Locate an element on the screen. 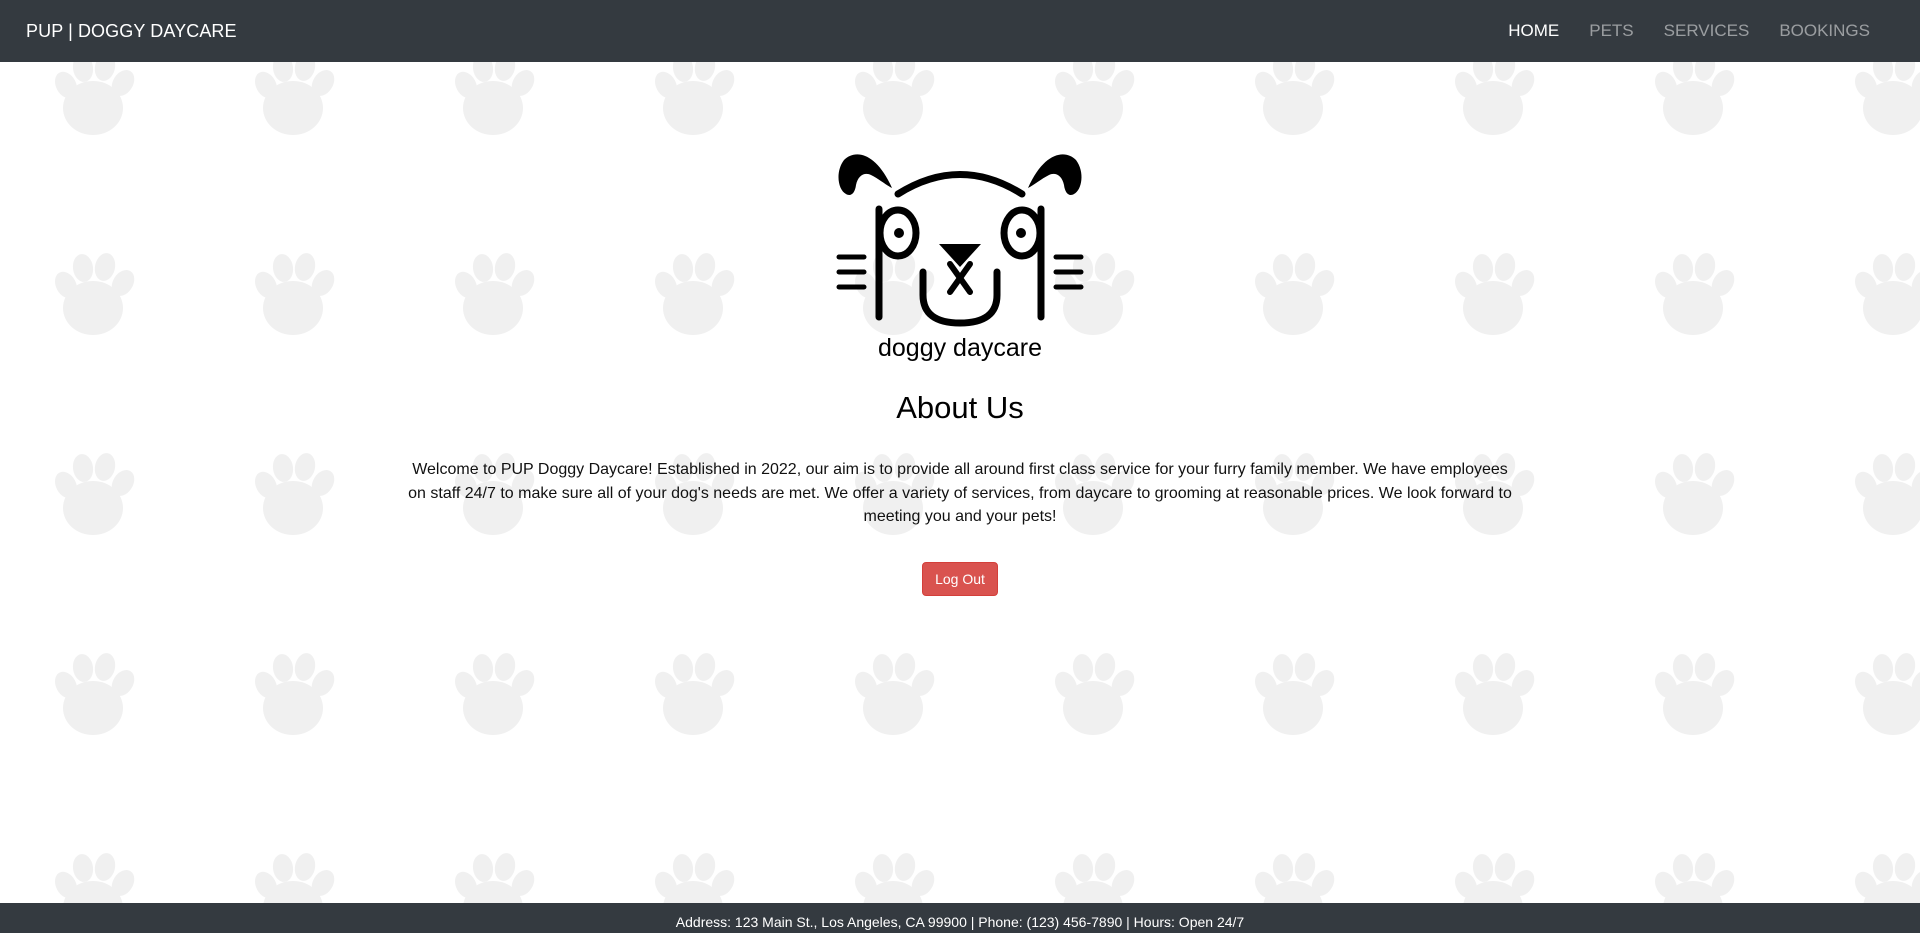 This screenshot has width=1920, height=933. left-ear-icon is located at coordinates (865, 174).